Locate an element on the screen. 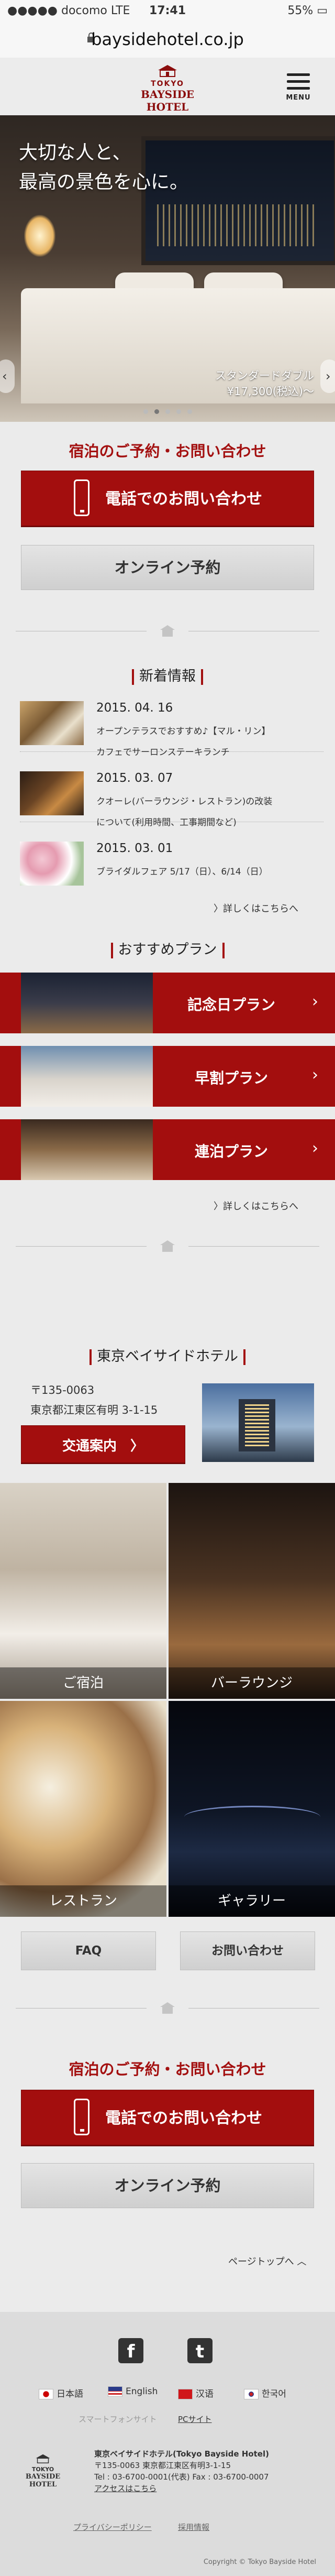 This screenshot has width=335, height=2576. news-date: 2015. 03. 07 is located at coordinates (134, 778).